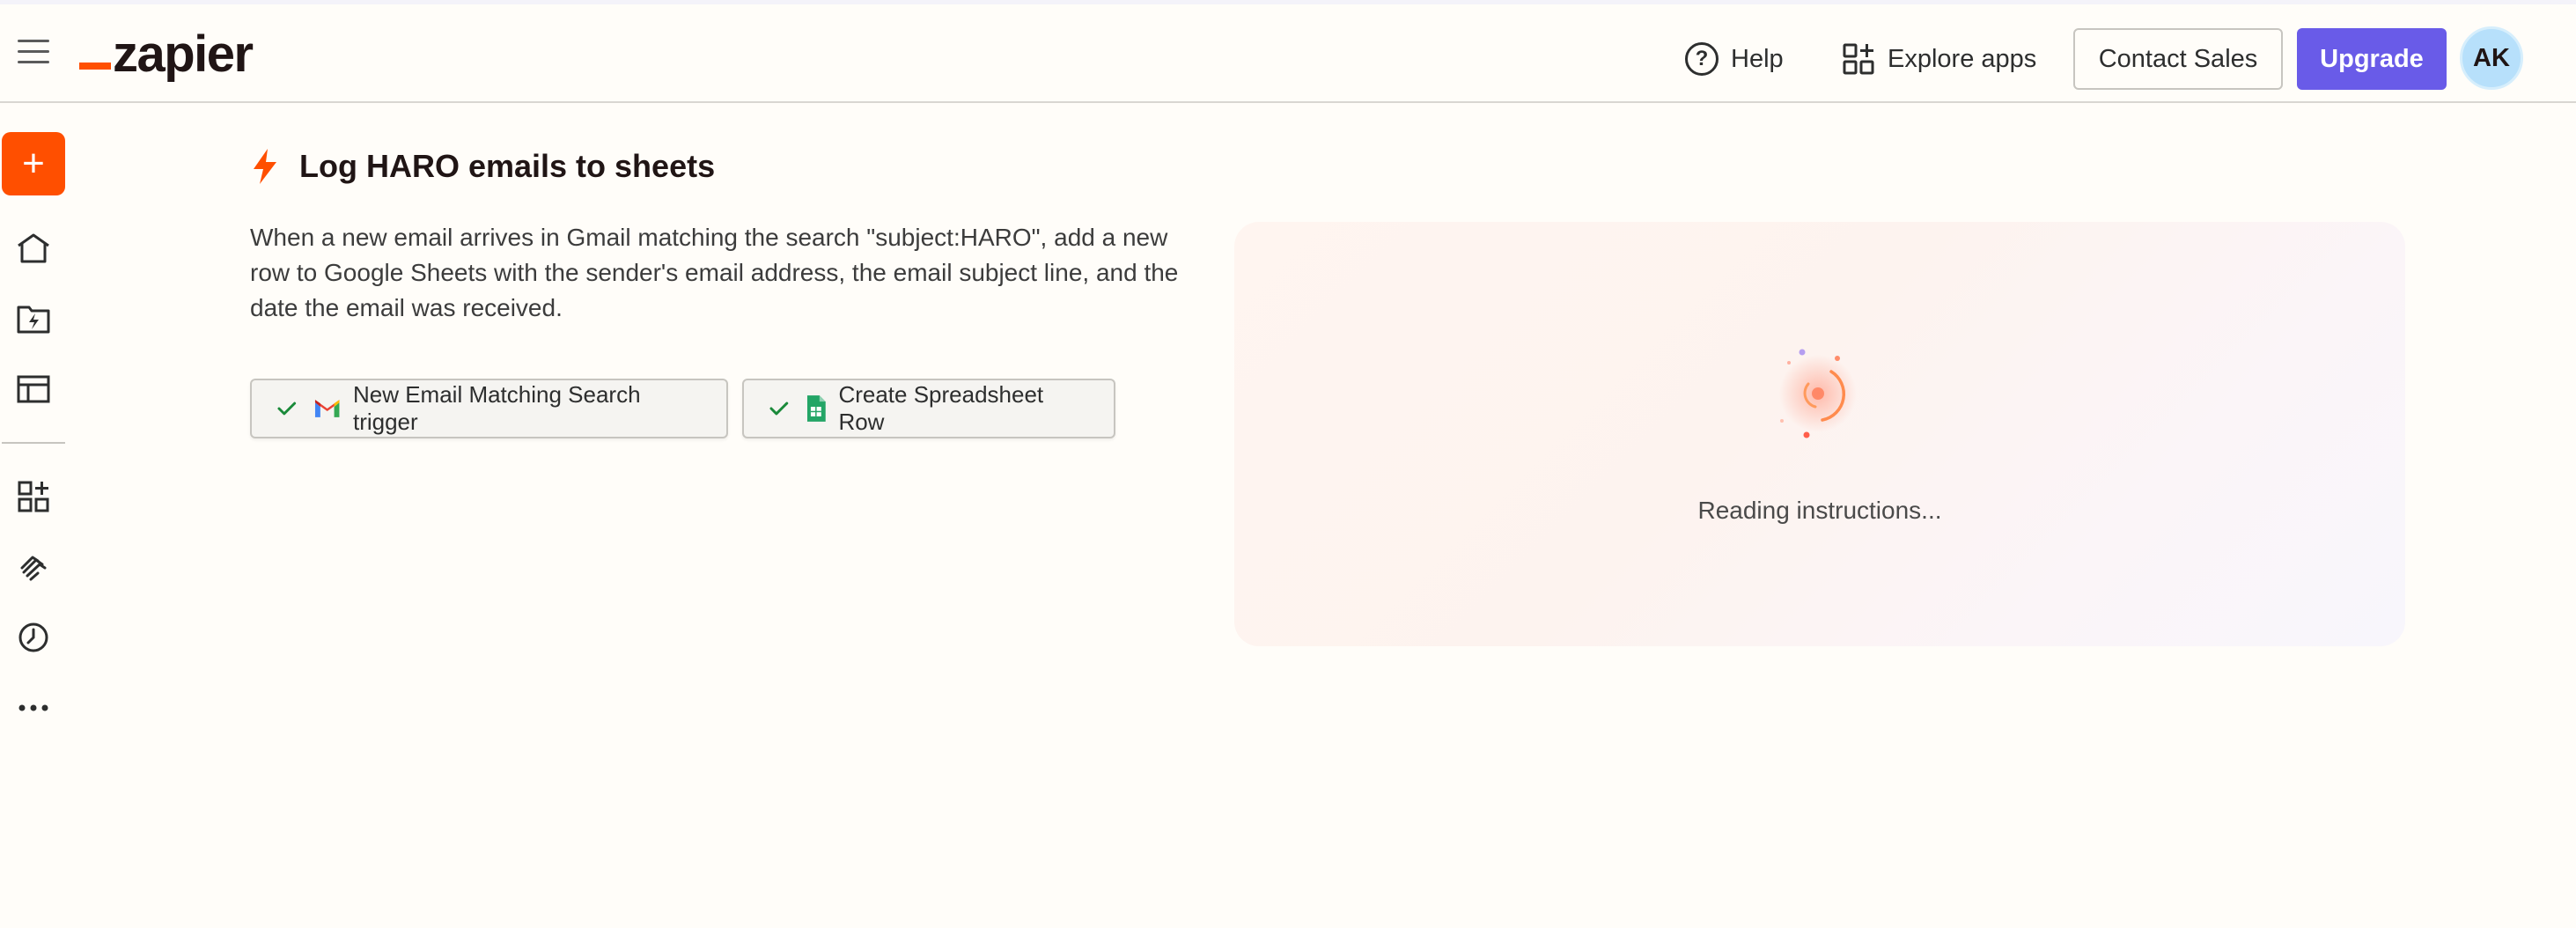 This screenshot has width=2576, height=928. What do you see at coordinates (34, 516) in the screenshot?
I see `sidebar: +` at bounding box center [34, 516].